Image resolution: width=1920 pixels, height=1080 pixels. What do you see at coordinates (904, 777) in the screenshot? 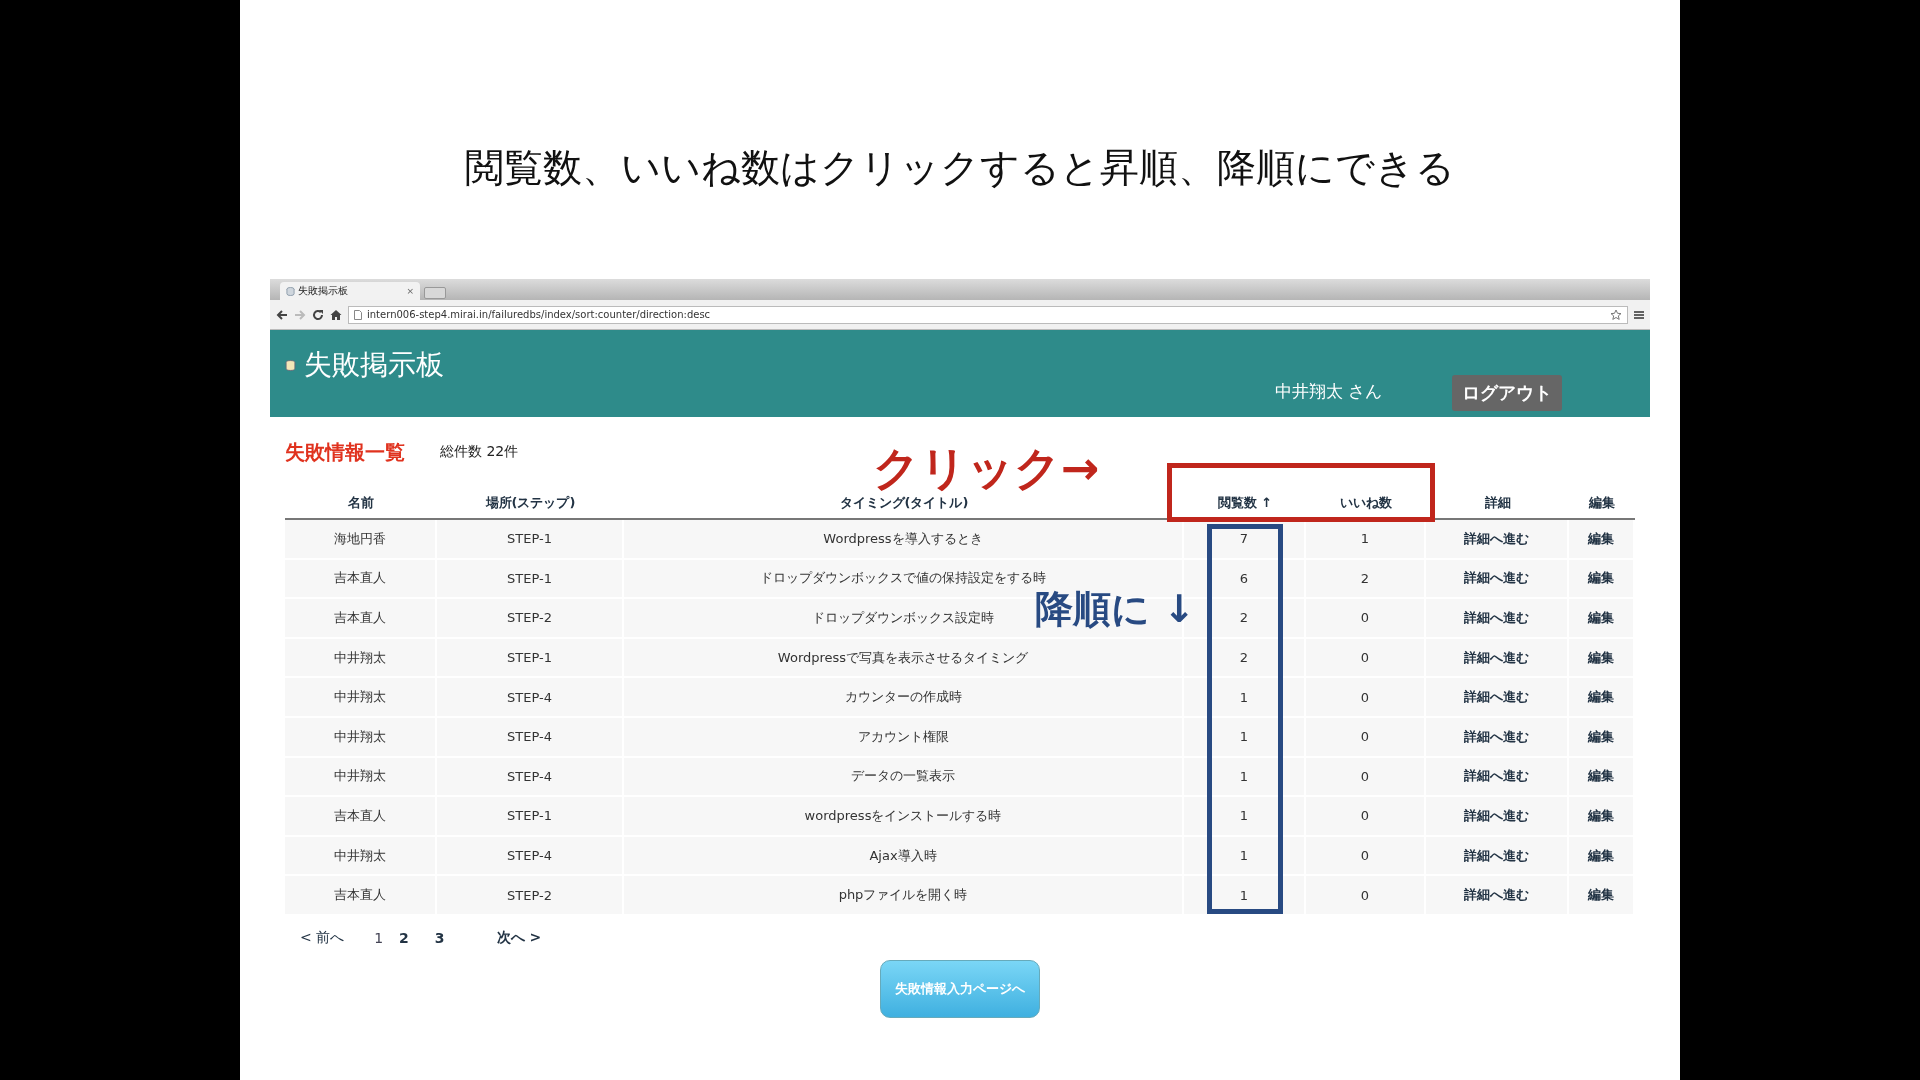
I see `table-cell: データの一覧表示` at bounding box center [904, 777].